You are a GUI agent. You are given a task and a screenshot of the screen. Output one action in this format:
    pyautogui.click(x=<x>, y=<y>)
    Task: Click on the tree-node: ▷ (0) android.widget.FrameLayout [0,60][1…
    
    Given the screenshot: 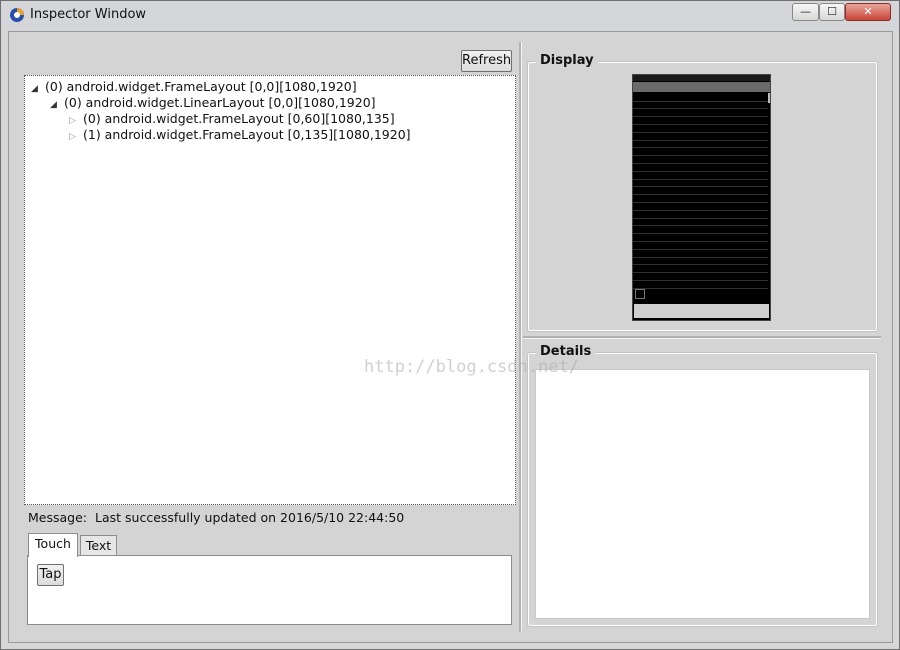 What is the action you would take?
    pyautogui.click(x=232, y=119)
    